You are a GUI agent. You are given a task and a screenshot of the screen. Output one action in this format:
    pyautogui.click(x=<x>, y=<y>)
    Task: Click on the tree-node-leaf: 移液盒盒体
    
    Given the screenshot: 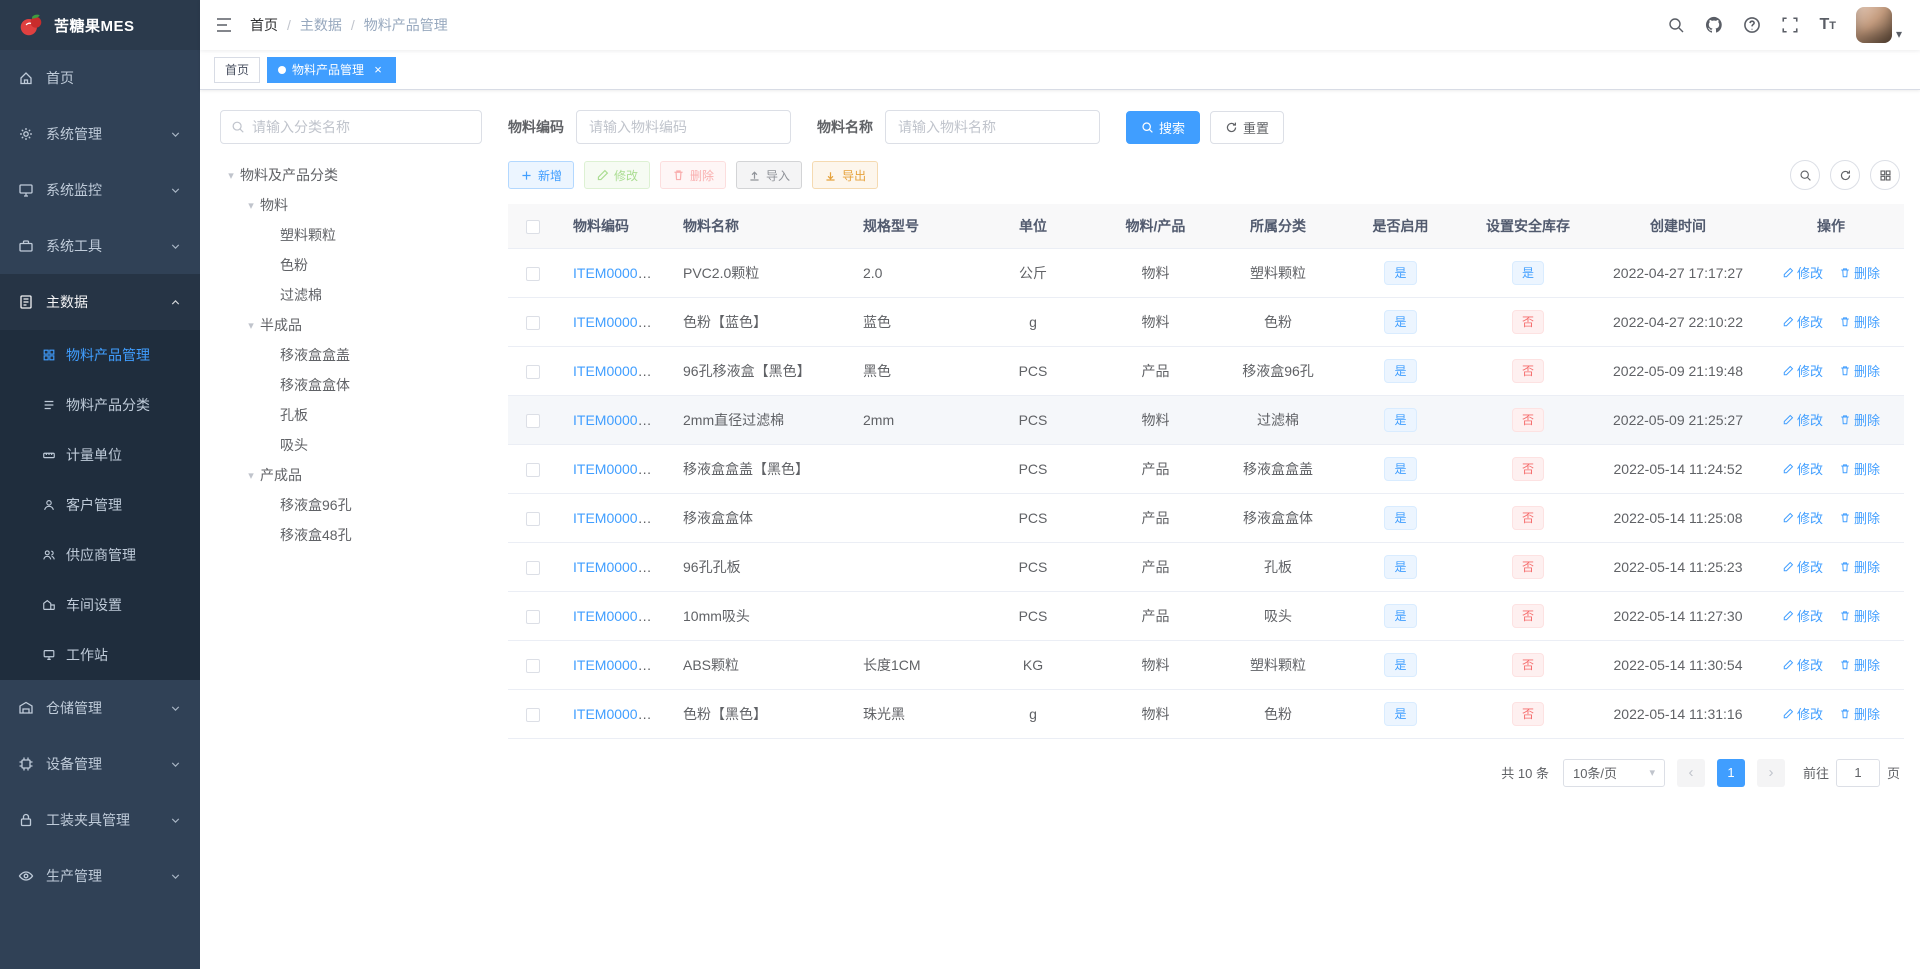 What is the action you would take?
    pyautogui.click(x=351, y=385)
    